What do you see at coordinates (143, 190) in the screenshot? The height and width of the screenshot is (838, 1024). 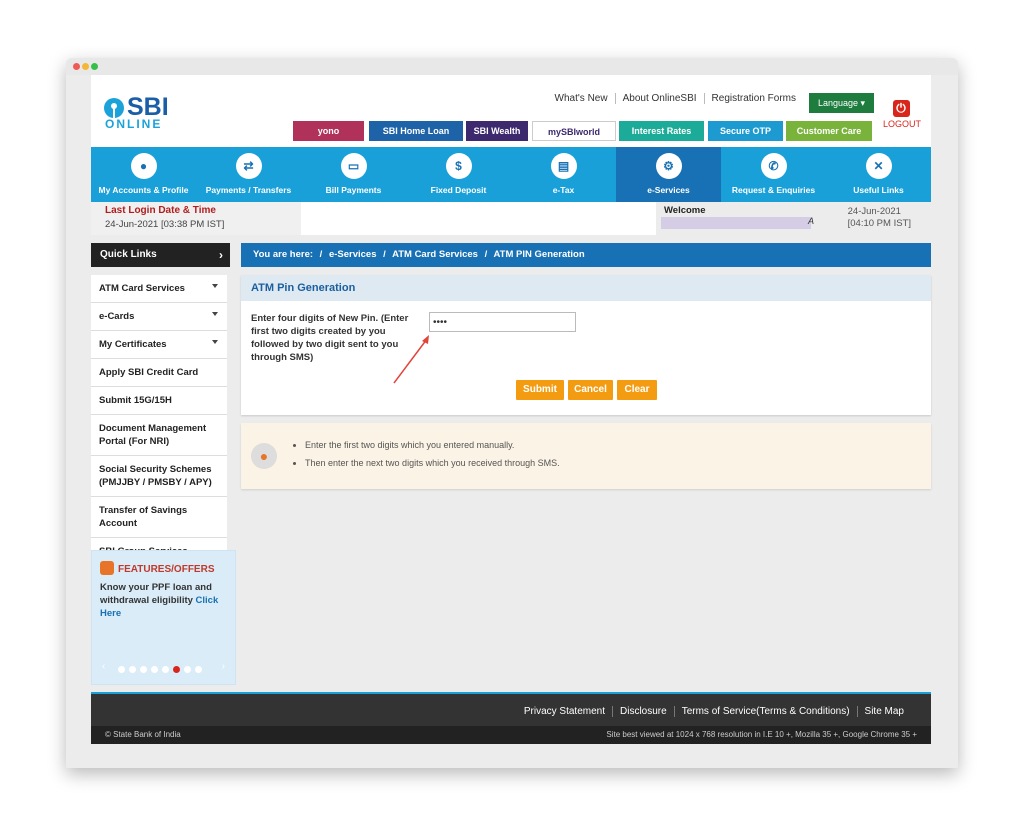 I see `nav-label: My Accounts & Profile` at bounding box center [143, 190].